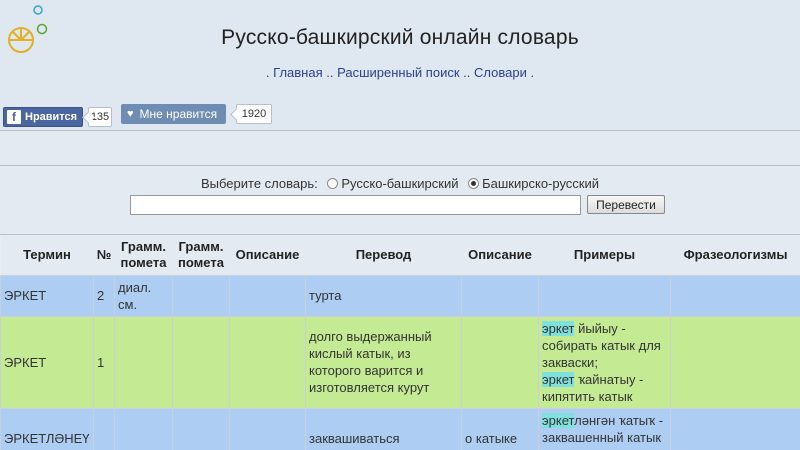  Describe the element at coordinates (400, 148) in the screenshot. I see `spacer-band` at that location.